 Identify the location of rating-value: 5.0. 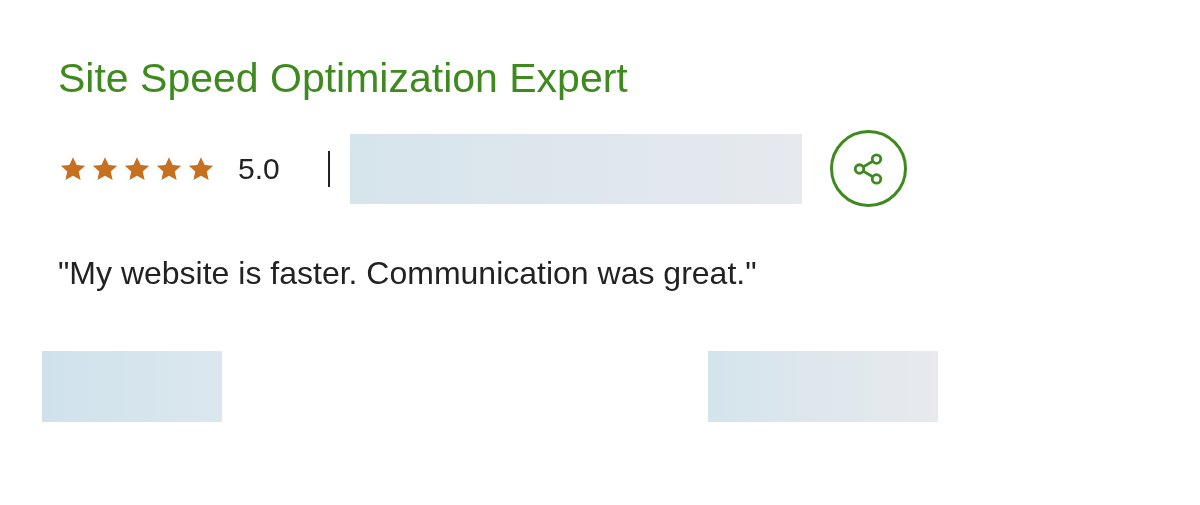
(259, 169).